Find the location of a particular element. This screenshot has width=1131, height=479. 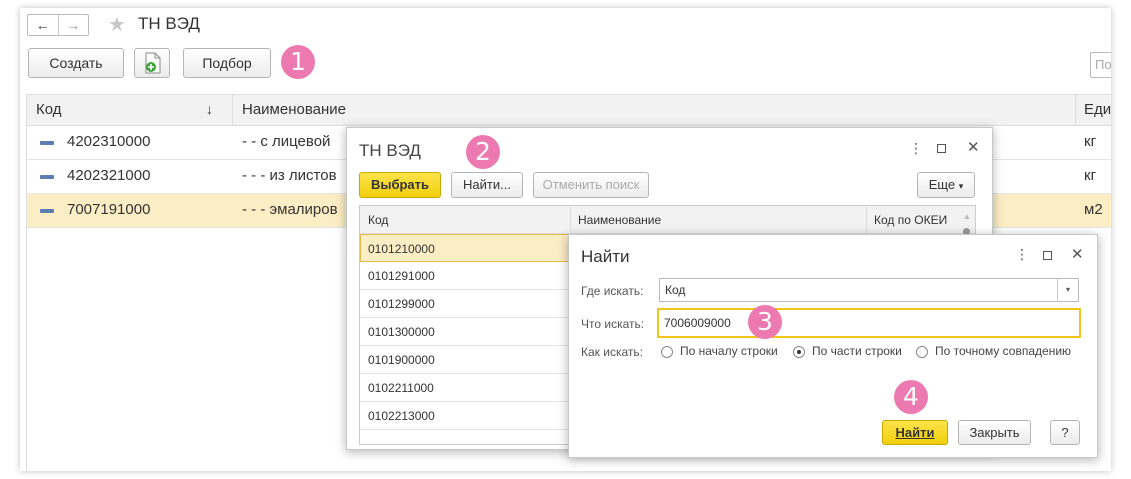

document-add-icon is located at coordinates (153, 63).